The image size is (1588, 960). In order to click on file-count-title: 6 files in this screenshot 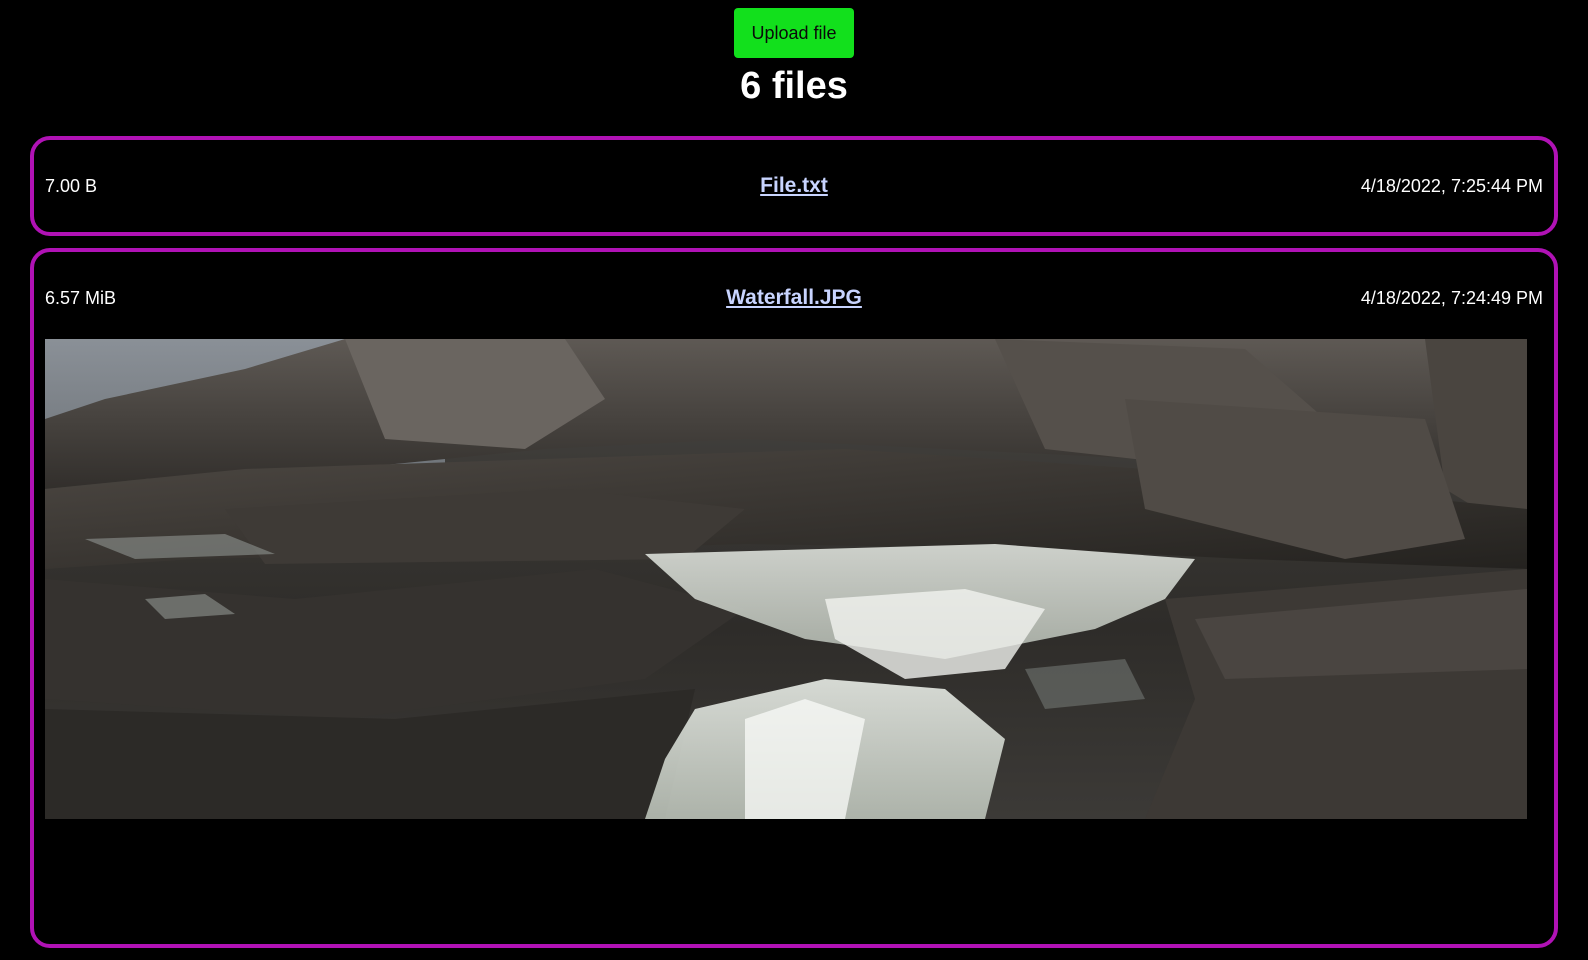, I will do `click(794, 86)`.